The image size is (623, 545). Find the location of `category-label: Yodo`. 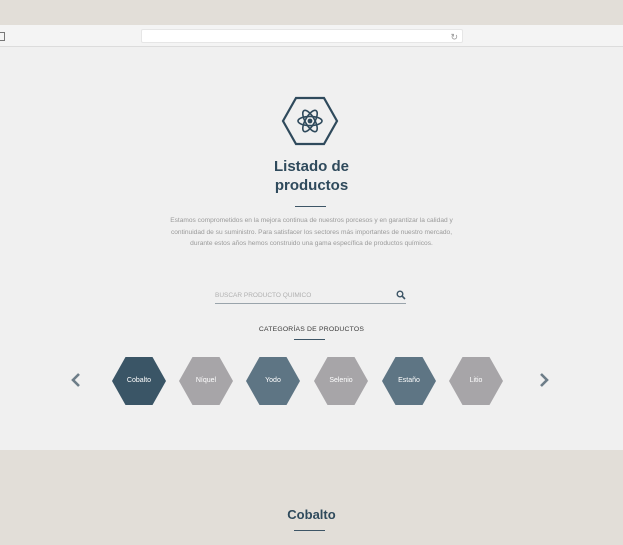

category-label: Yodo is located at coordinates (273, 380).